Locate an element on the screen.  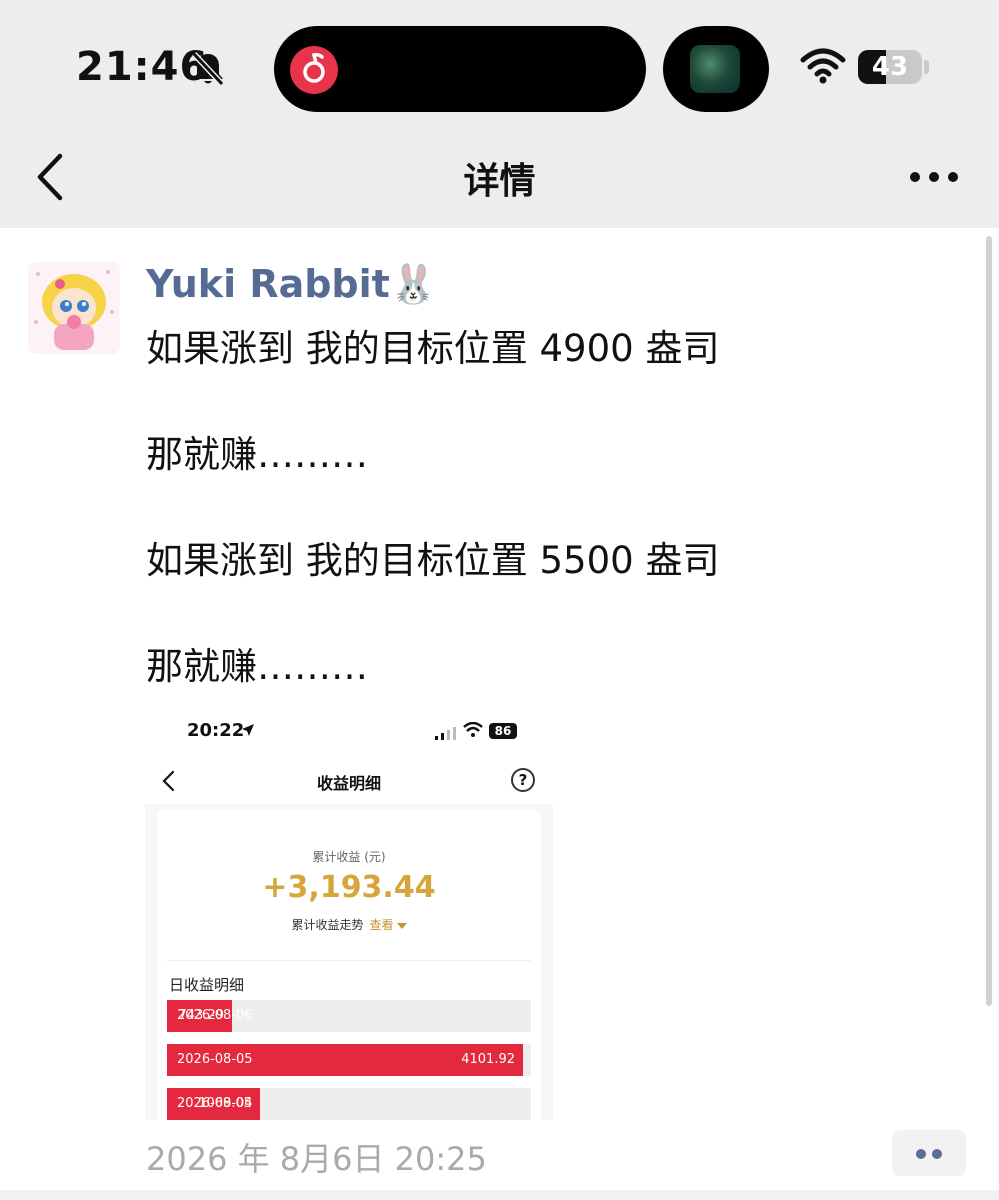
daily-amount: 4101.92 is located at coordinates (488, 1059).